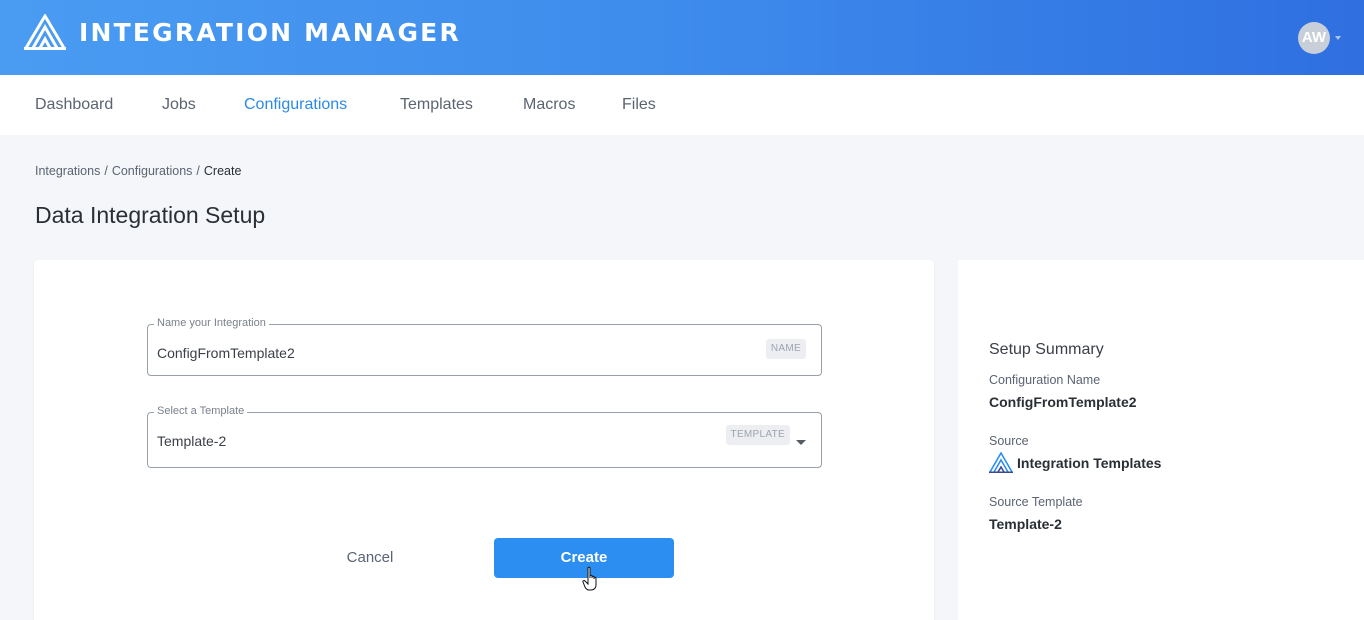 This screenshot has height=620, width=1364. Describe the element at coordinates (639, 105) in the screenshot. I see `nav-item-files: Files` at that location.